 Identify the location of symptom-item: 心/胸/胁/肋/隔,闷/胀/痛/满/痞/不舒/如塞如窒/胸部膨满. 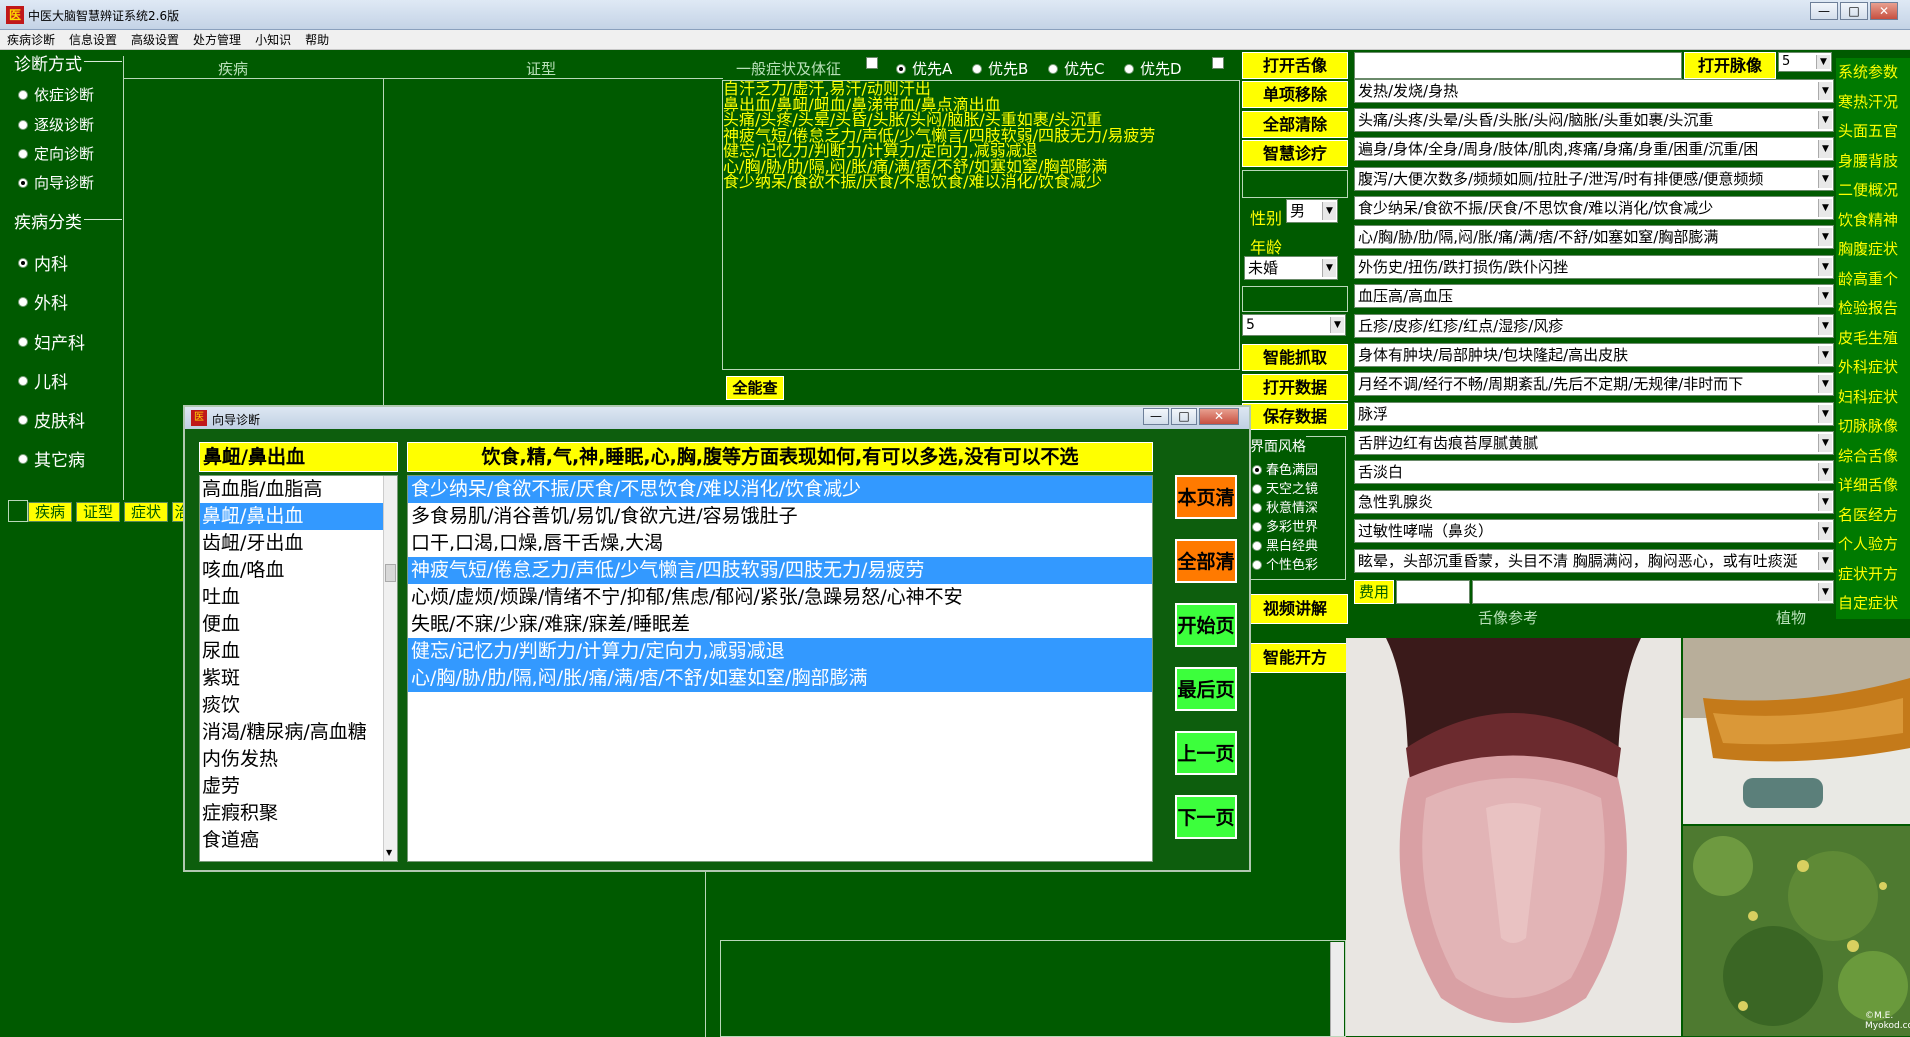
(780, 678).